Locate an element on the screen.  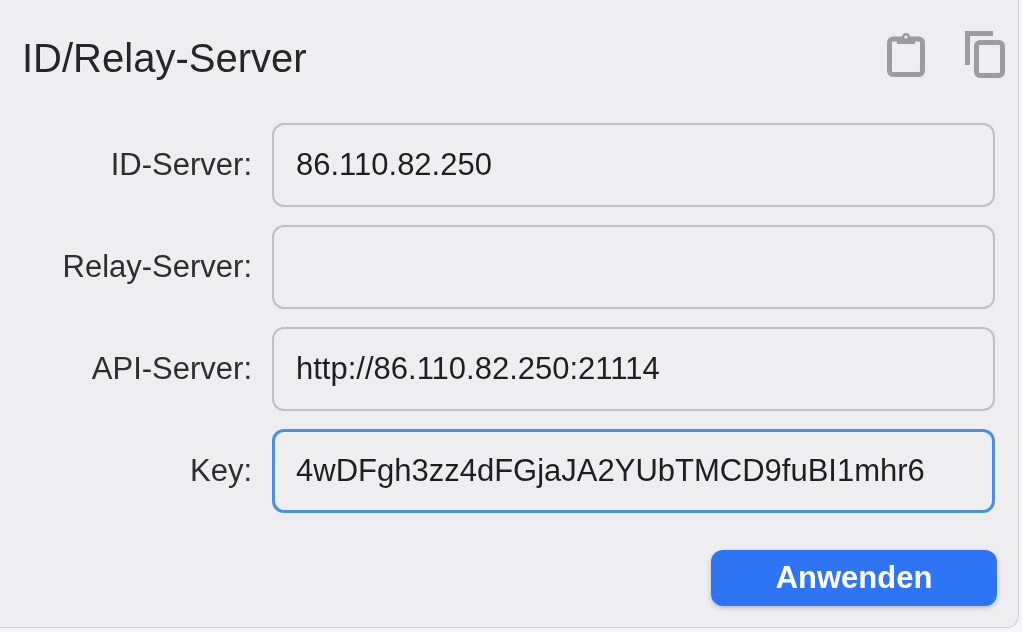
copy-icon is located at coordinates (985, 54).